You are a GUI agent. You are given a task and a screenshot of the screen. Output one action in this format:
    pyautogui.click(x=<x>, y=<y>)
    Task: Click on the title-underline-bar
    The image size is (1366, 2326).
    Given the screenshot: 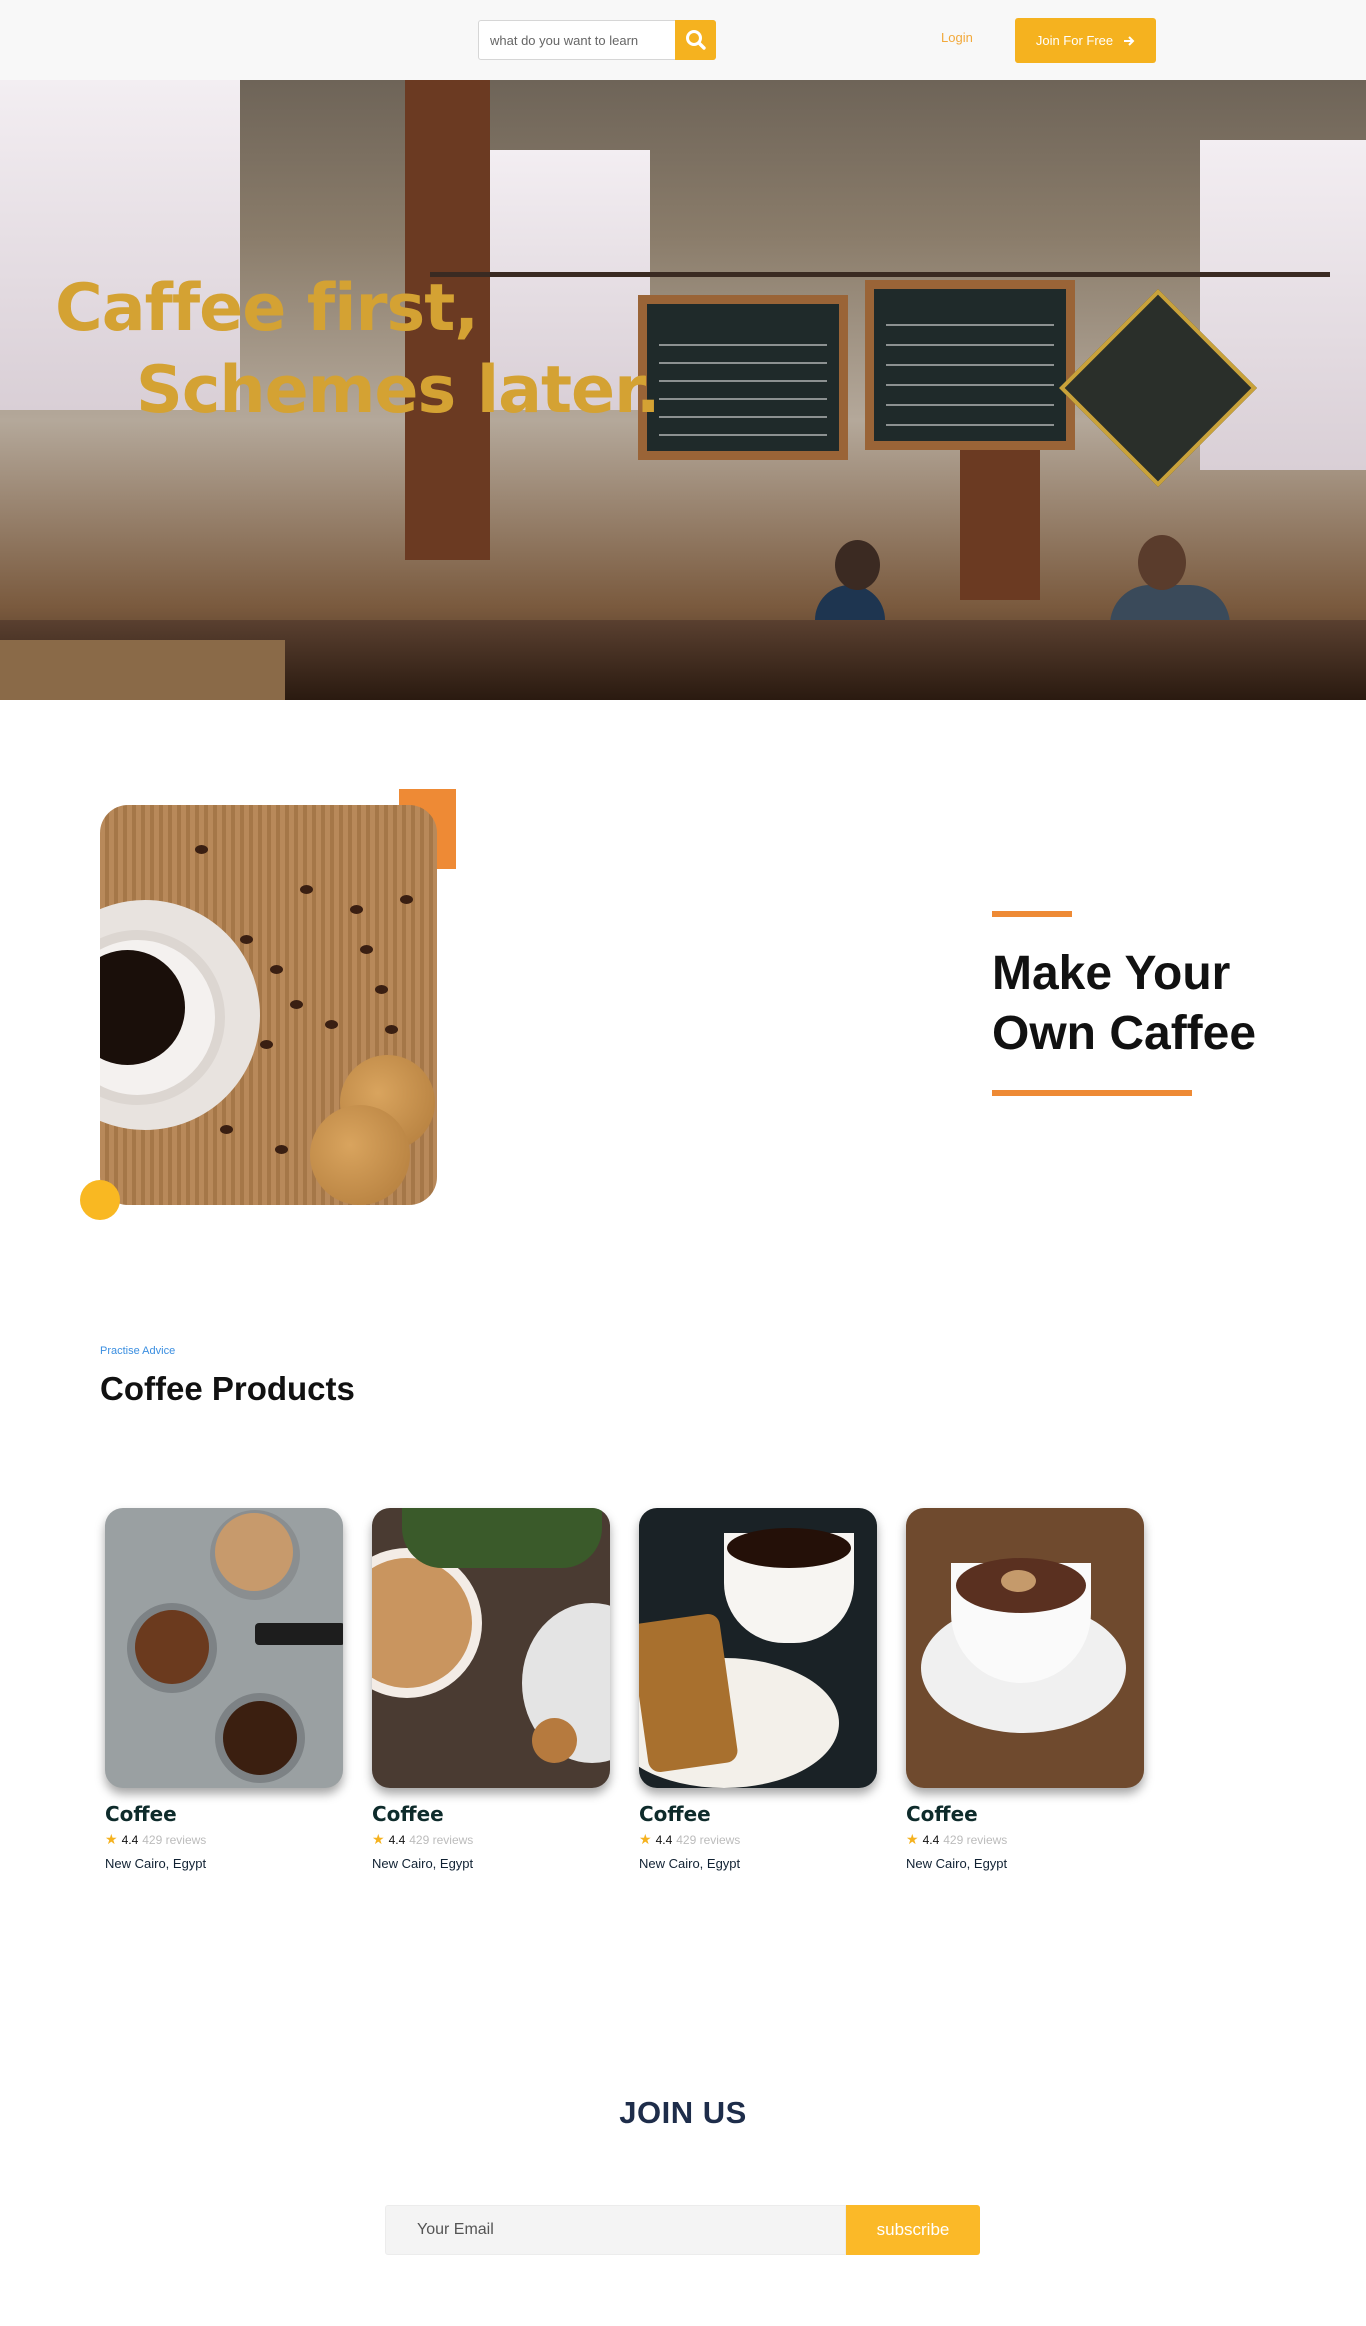 What is the action you would take?
    pyautogui.click(x=1092, y=1093)
    